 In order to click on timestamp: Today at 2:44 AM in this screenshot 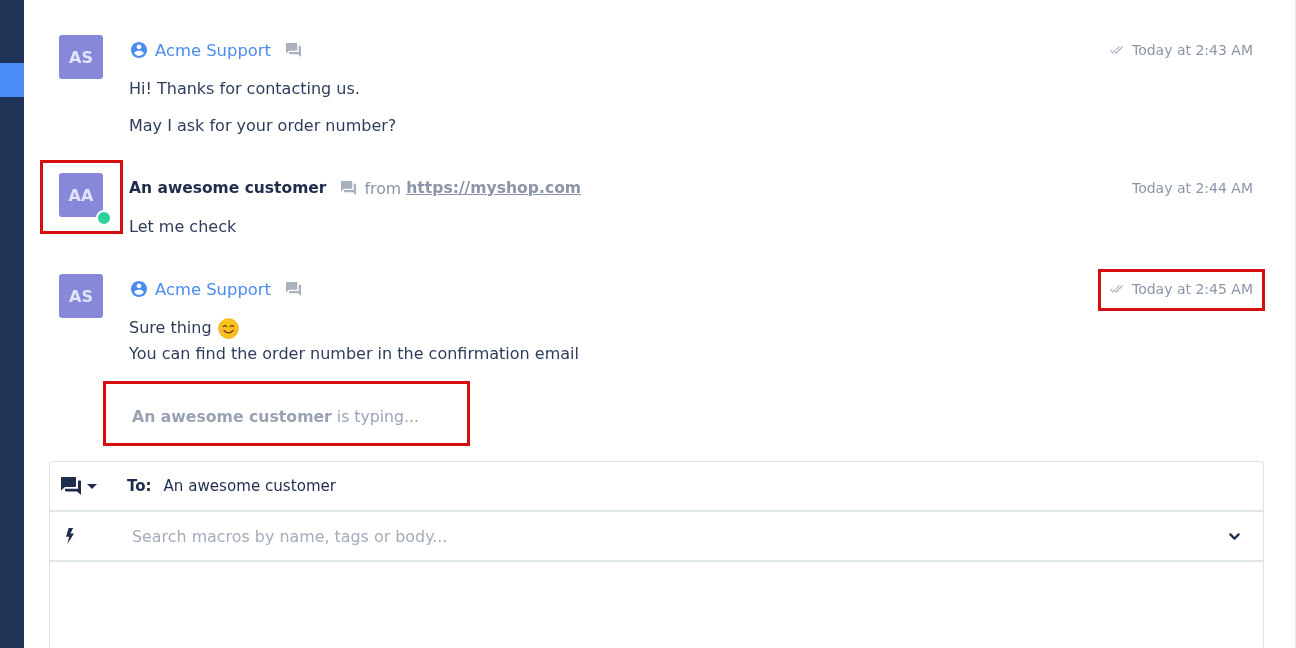, I will do `click(1192, 188)`.